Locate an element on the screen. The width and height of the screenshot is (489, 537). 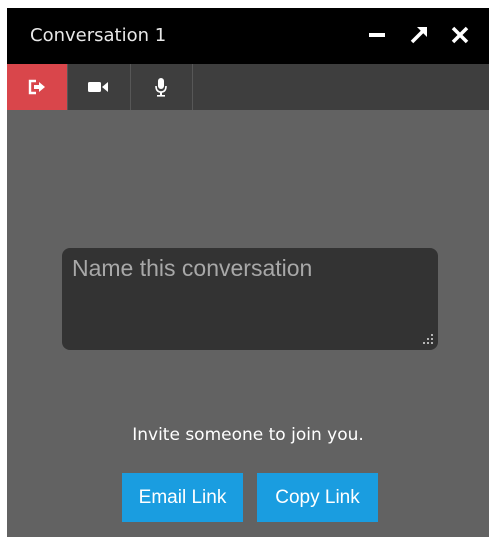
close-icon is located at coordinates (460, 35).